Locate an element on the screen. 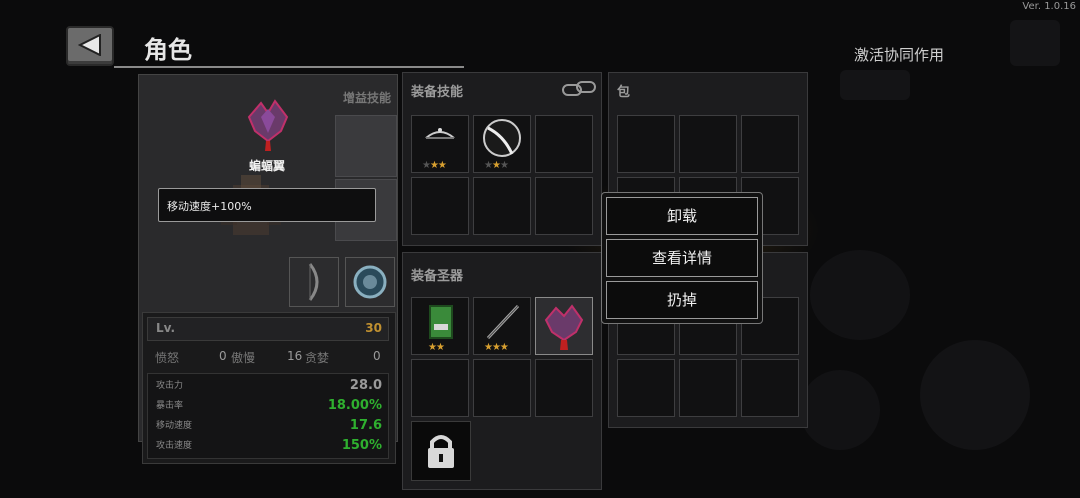  stat-row: 暴击率 18.00% is located at coordinates (269, 405).